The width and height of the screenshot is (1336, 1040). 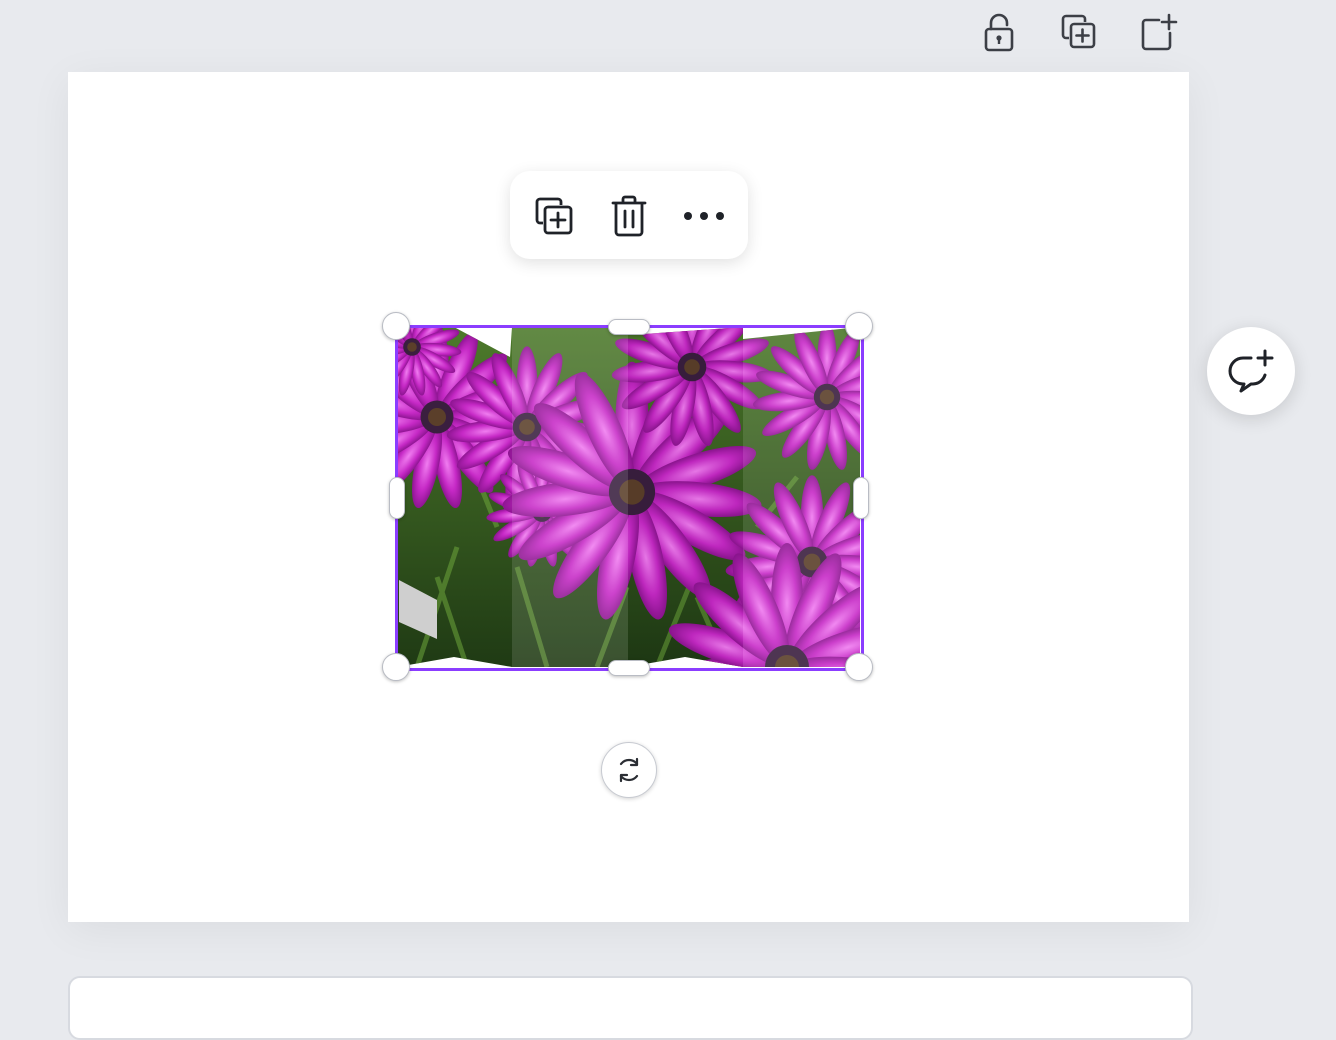 I want to click on resize-handle-bottom-left, so click(x=396, y=667).